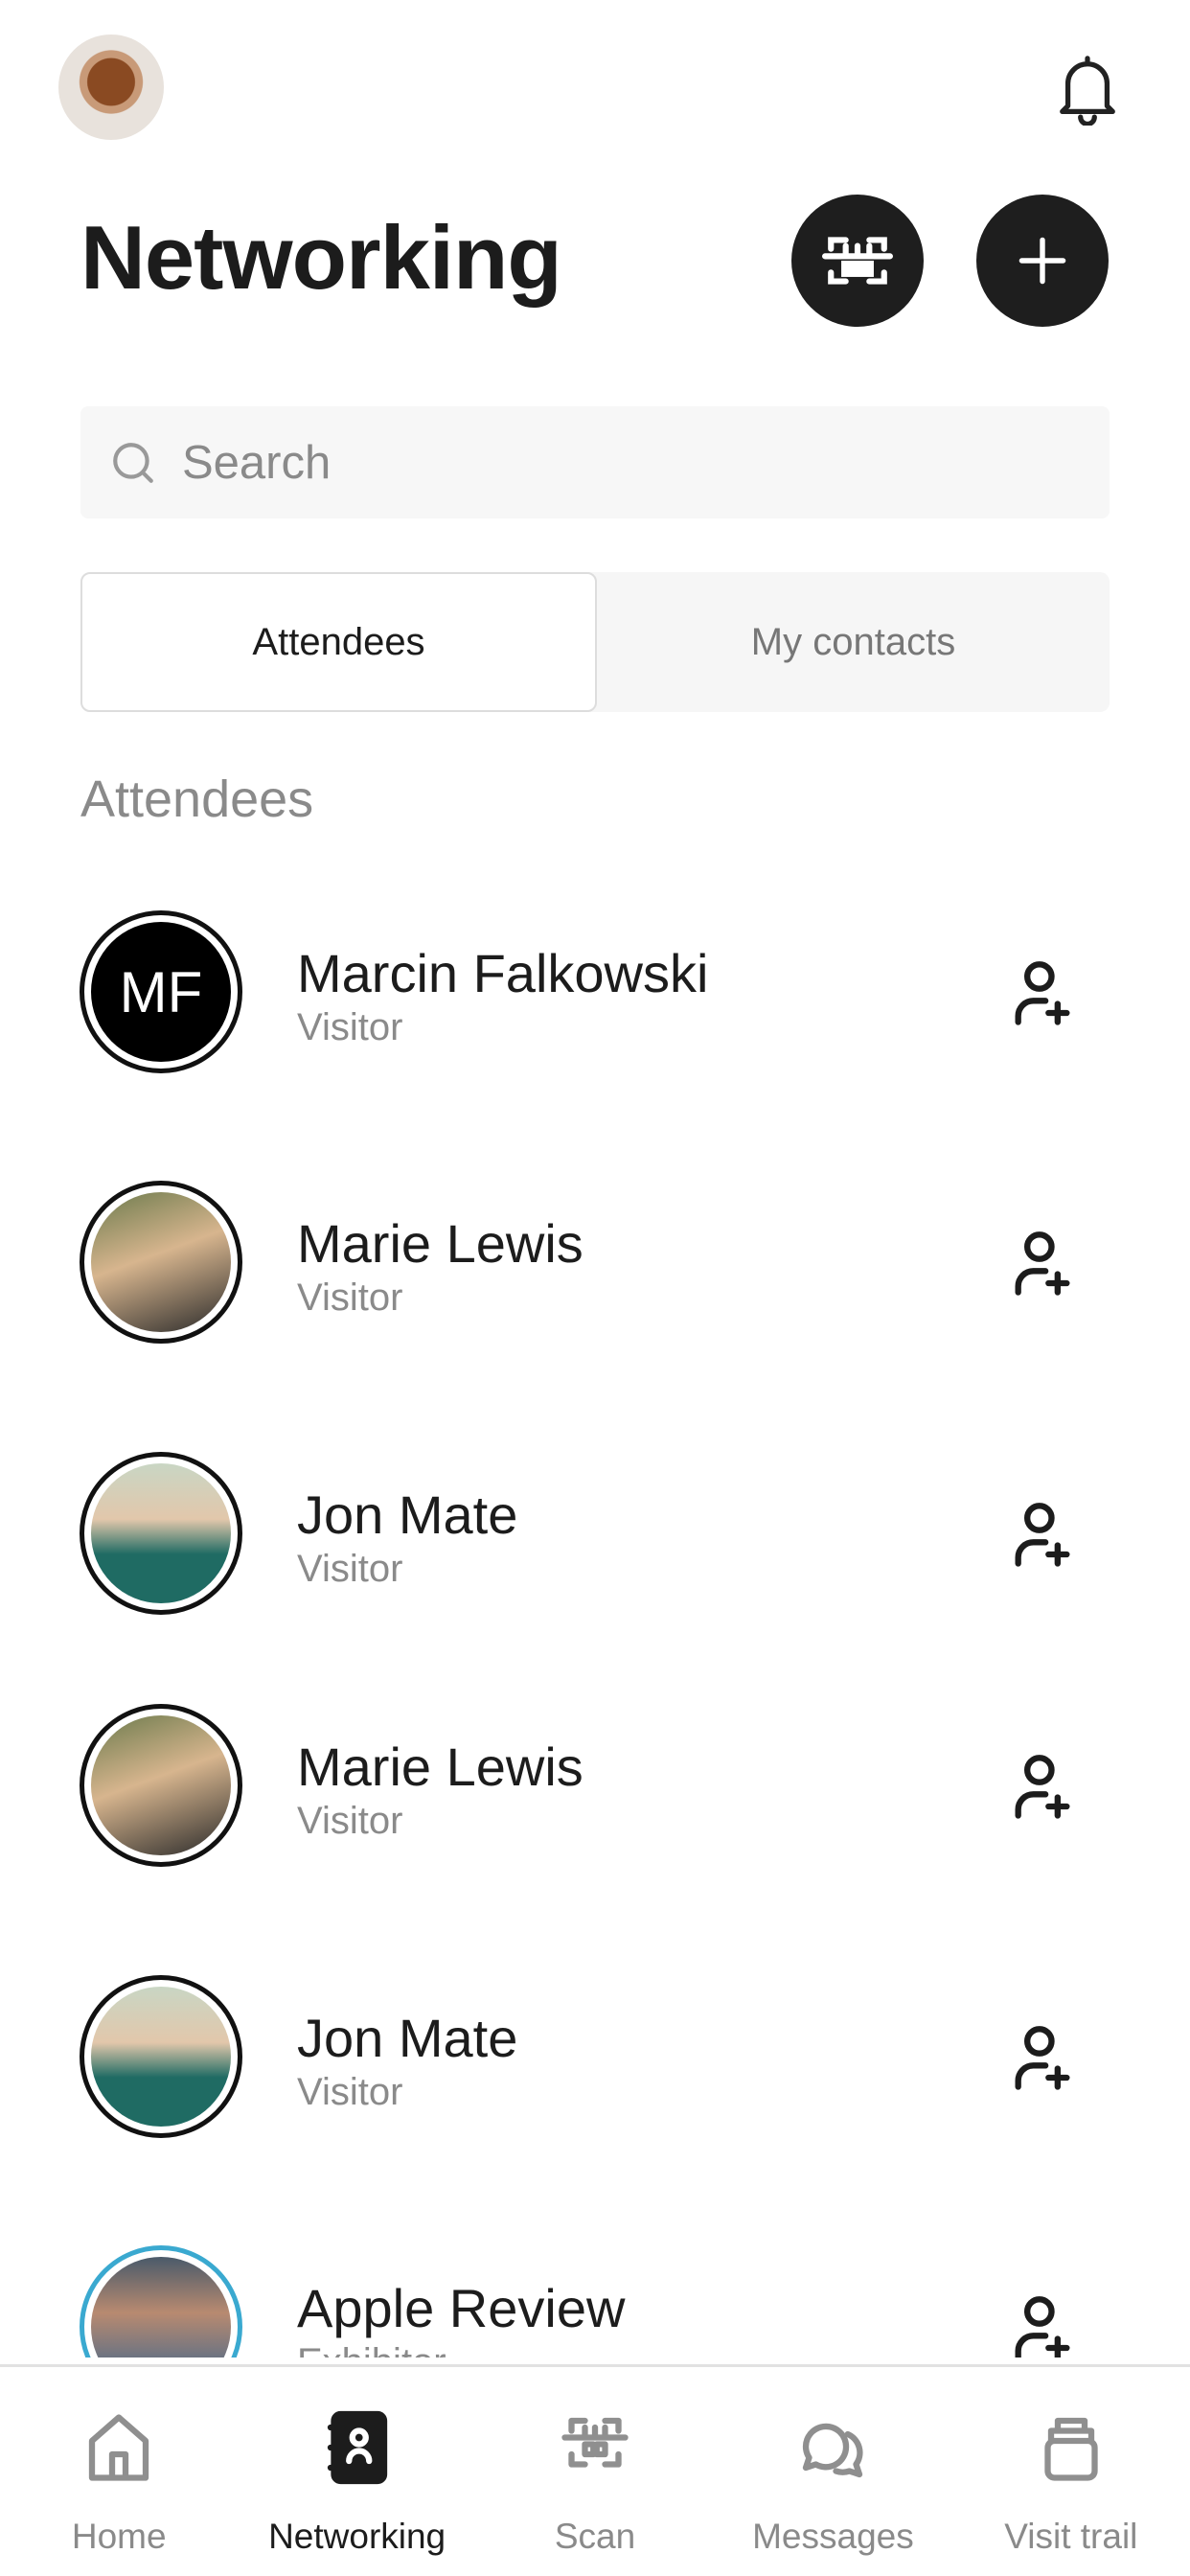 The width and height of the screenshot is (1190, 2576). Describe the element at coordinates (133, 462) in the screenshot. I see `search-icon` at that location.